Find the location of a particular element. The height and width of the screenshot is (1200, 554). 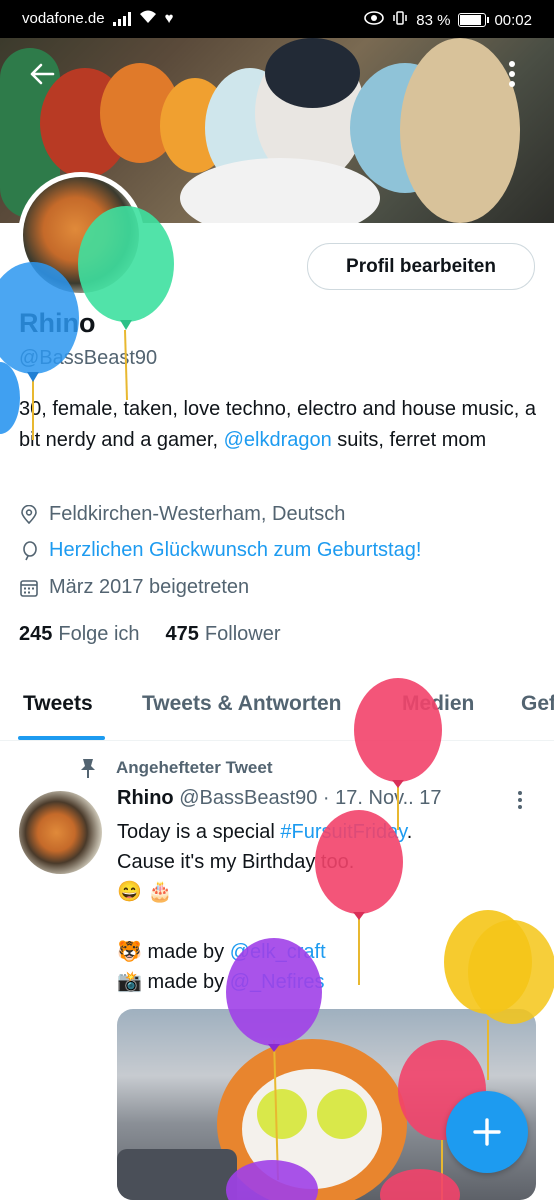

tab-tweets: Tweets is located at coordinates (58, 704).